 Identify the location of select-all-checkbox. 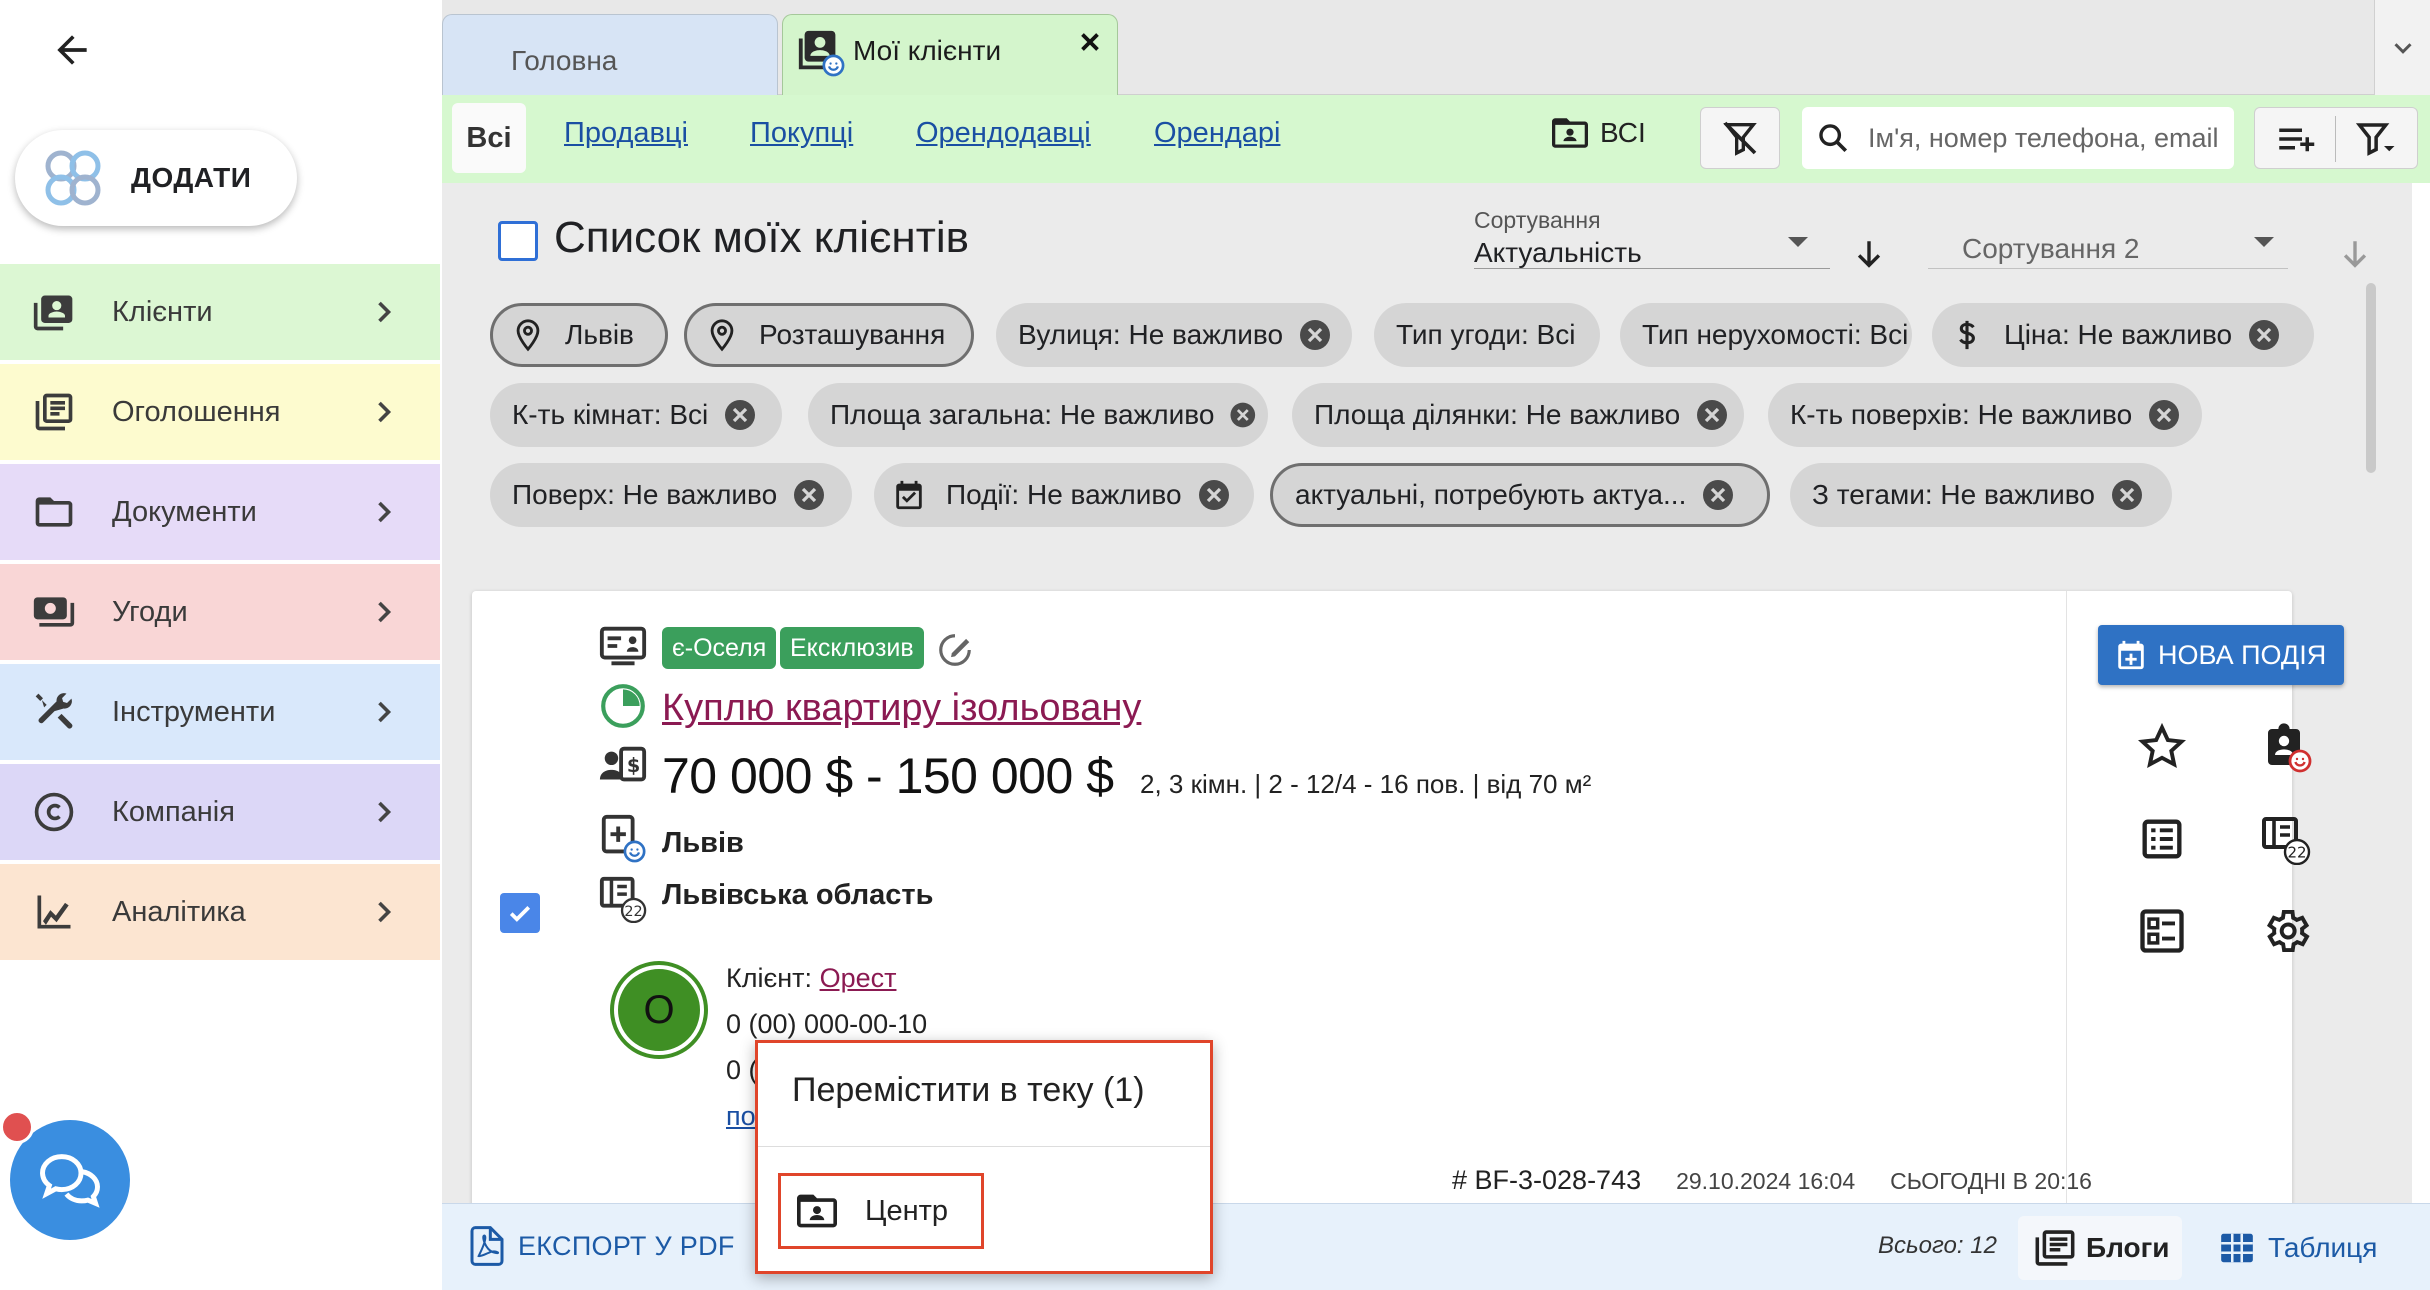
(518, 241).